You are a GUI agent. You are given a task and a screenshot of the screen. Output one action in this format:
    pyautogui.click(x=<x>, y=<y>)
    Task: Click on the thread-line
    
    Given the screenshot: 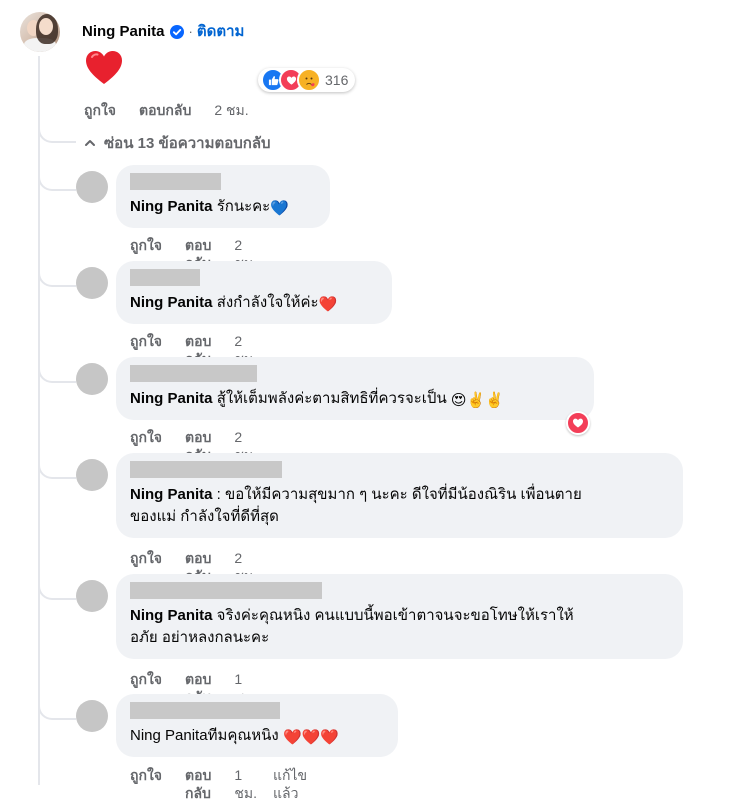 What is the action you would take?
    pyautogui.click(x=39, y=420)
    